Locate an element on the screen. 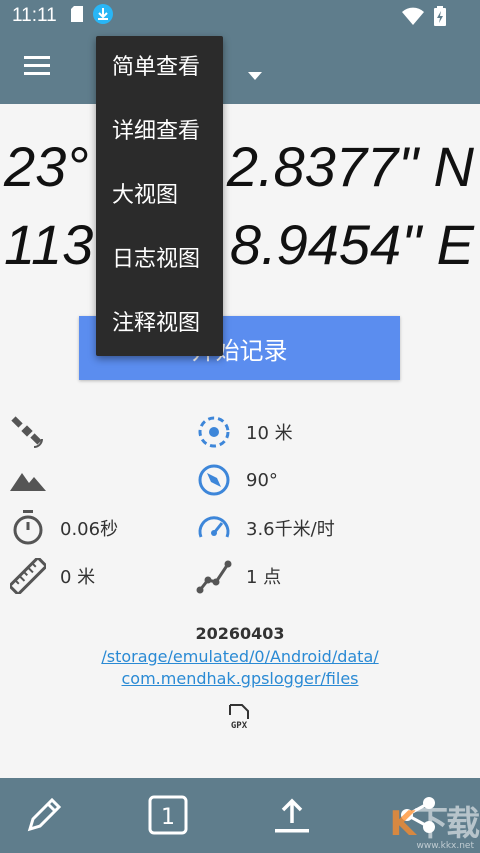 Image resolution: width=480 pixels, height=853 pixels. menu-item-log-view: 日志视图 is located at coordinates (159, 260).